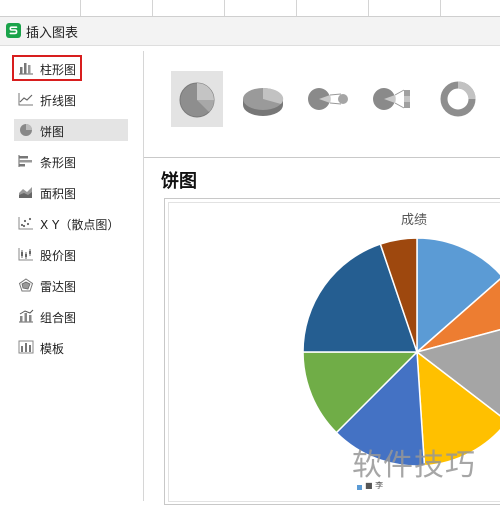 This screenshot has width=500, height=505. I want to click on pie-of-pie-subtype-icon, so click(328, 99).